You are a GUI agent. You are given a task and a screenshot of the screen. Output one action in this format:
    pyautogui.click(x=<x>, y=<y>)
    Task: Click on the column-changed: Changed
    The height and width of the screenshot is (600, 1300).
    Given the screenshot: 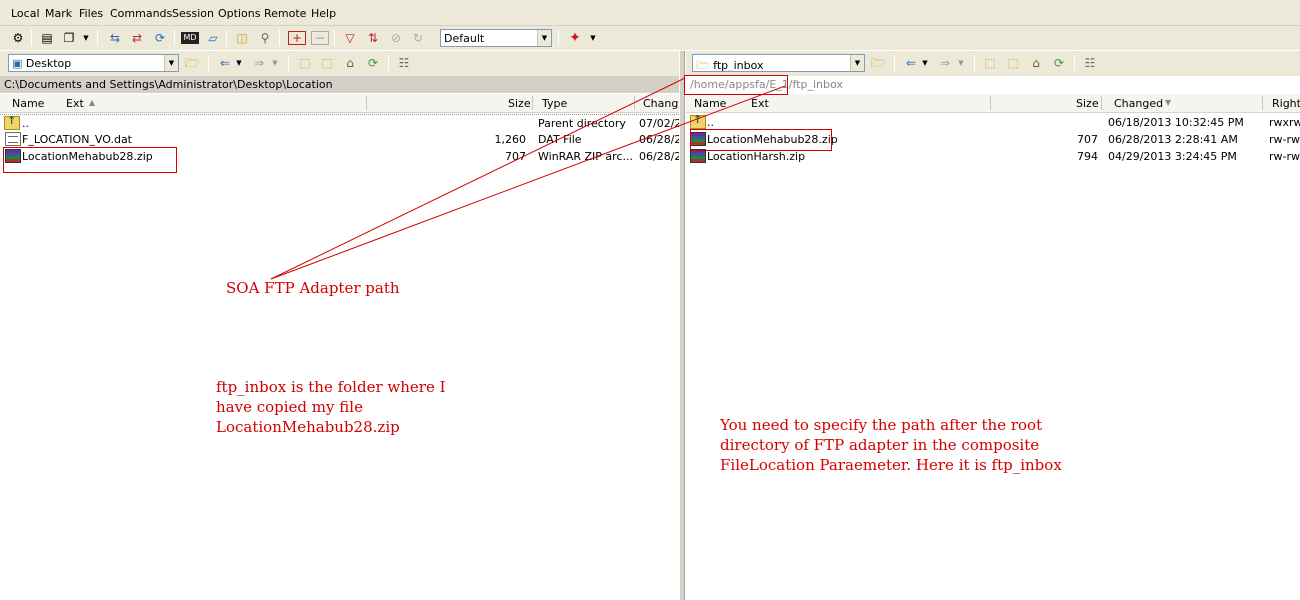 What is the action you would take?
    pyautogui.click(x=1138, y=103)
    